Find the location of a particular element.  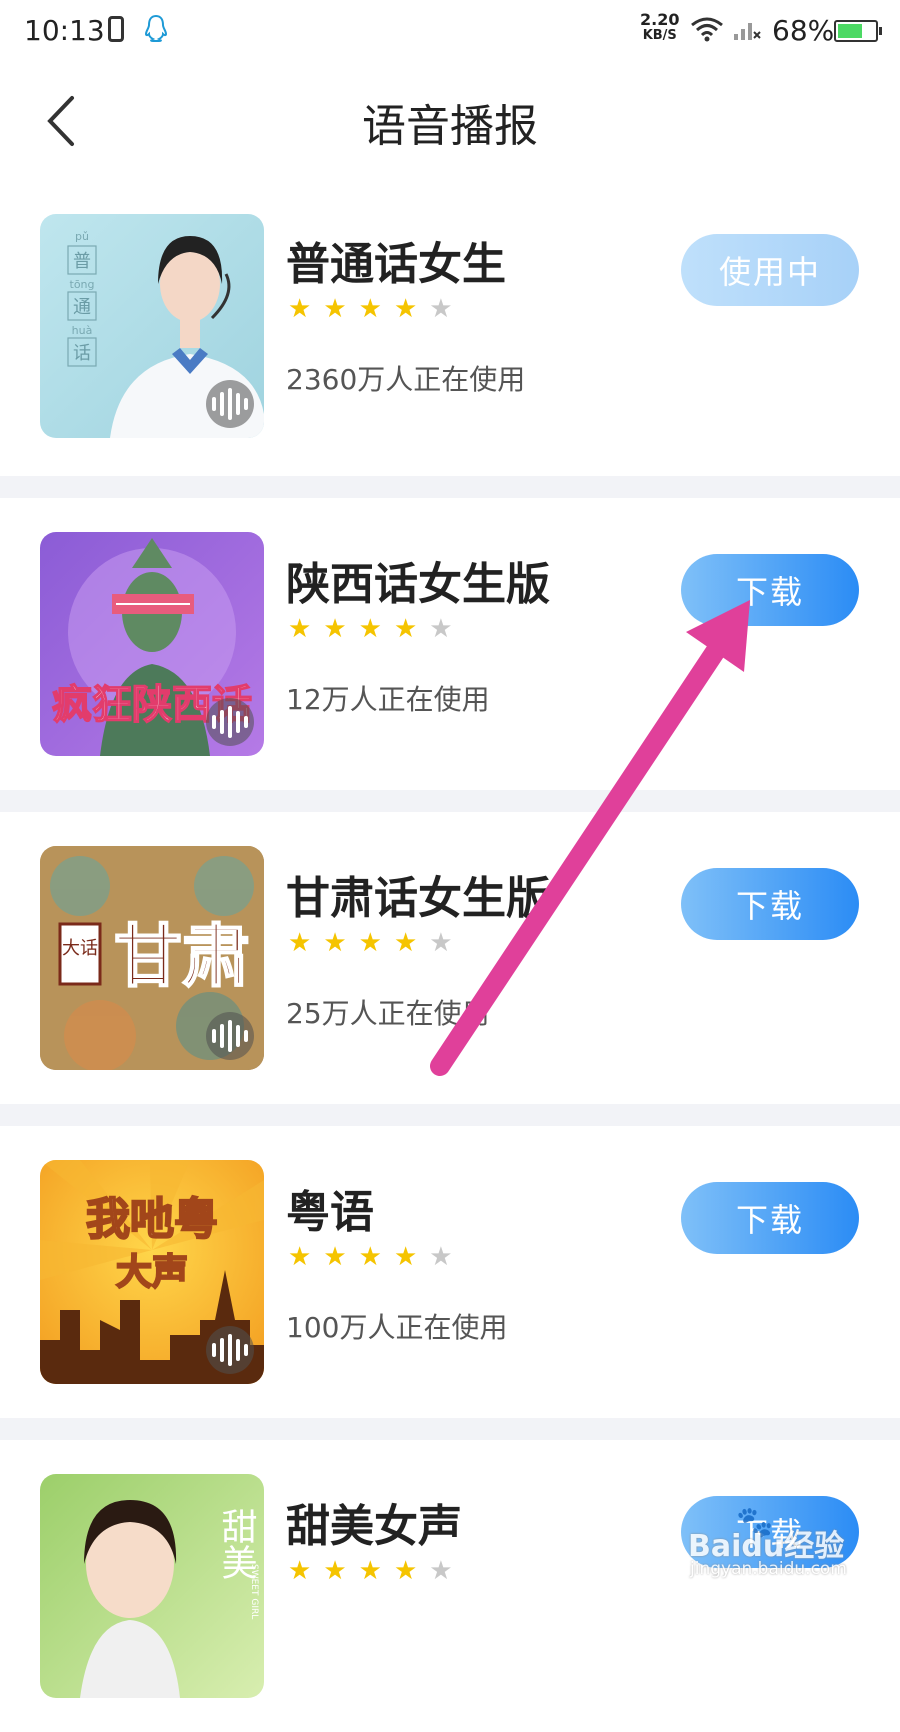

art-line1: 我吔粤 is located at coordinates (152, 1219).